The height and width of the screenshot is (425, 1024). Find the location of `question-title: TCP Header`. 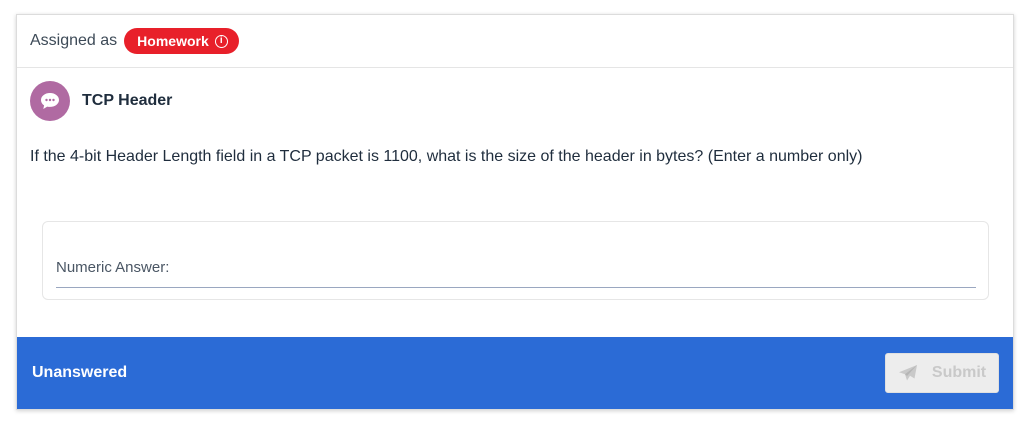

question-title: TCP Header is located at coordinates (127, 100).